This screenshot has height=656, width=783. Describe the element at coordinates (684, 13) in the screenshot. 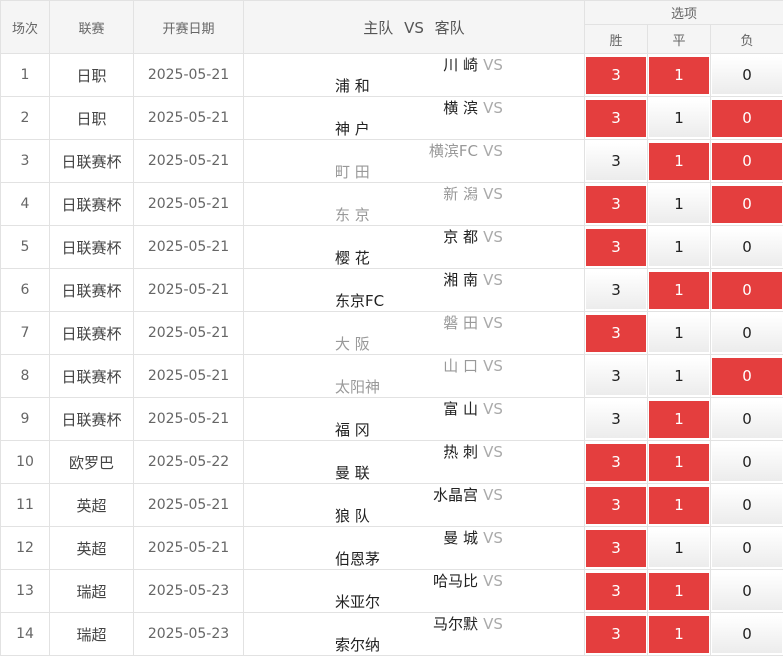

I see `col-options-header: 选项` at that location.